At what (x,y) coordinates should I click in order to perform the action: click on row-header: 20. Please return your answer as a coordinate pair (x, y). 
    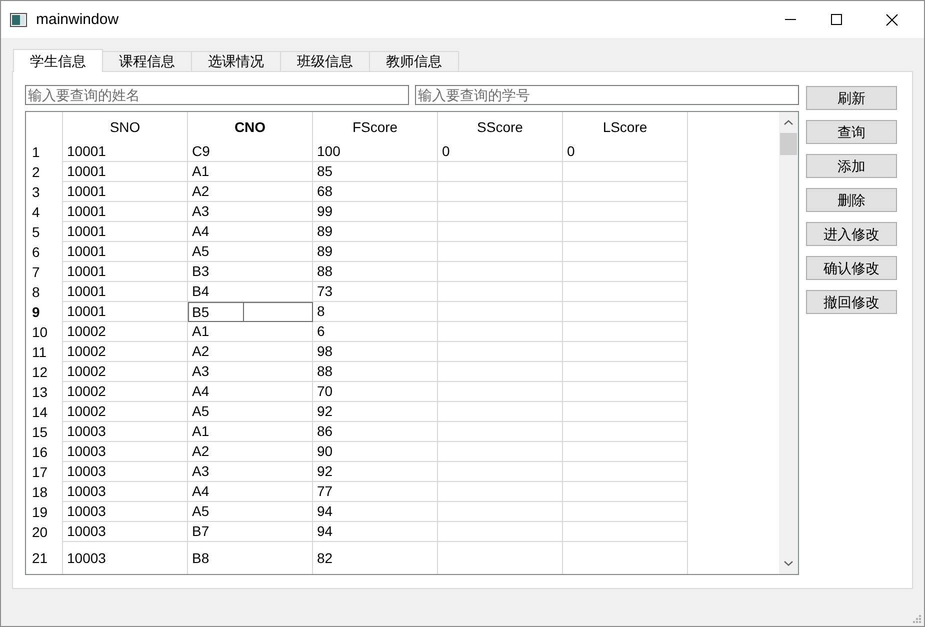
    Looking at the image, I should click on (44, 532).